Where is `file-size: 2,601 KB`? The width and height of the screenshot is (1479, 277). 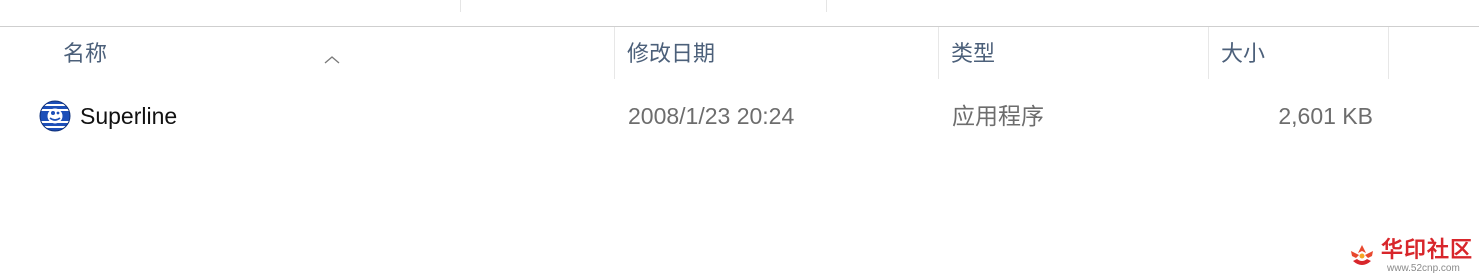
file-size: 2,601 KB is located at coordinates (1325, 116).